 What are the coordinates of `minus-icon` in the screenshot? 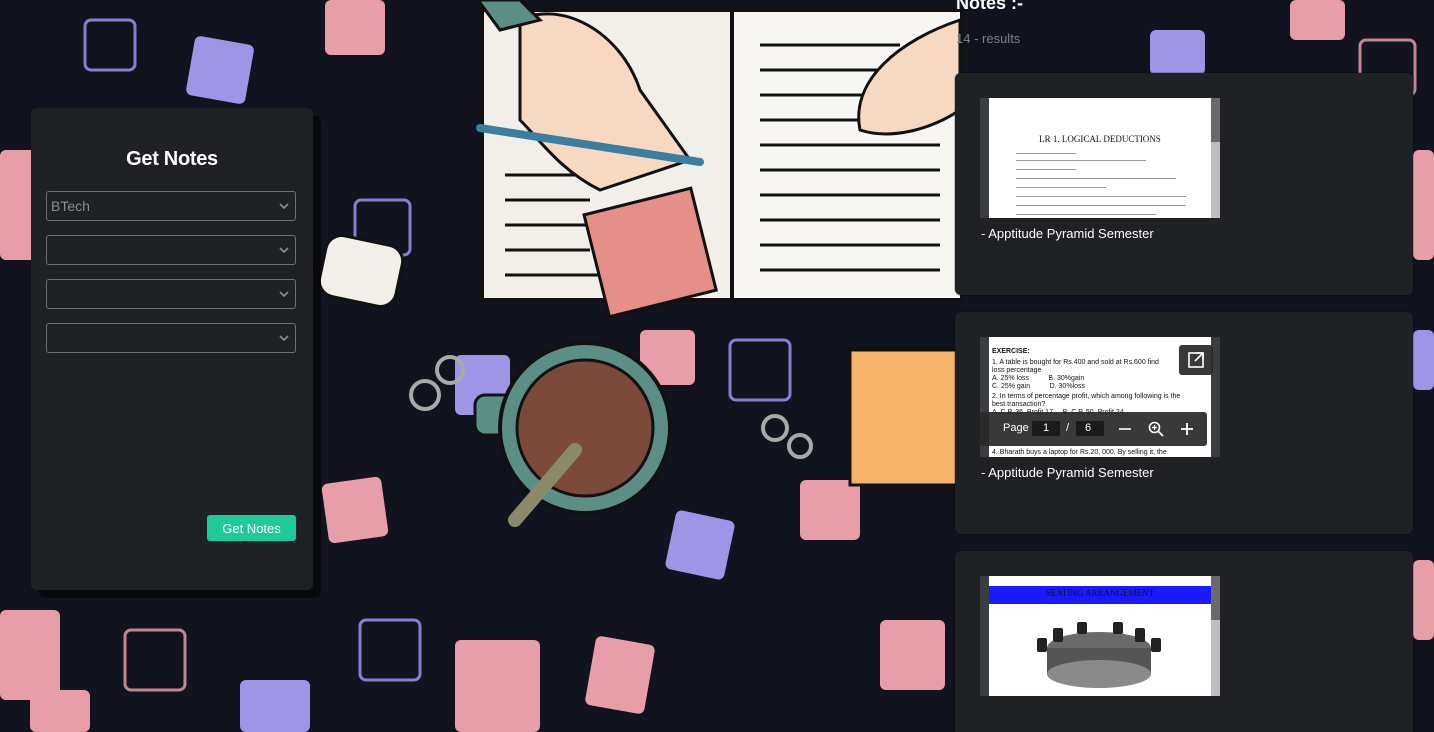 It's located at (1125, 429).